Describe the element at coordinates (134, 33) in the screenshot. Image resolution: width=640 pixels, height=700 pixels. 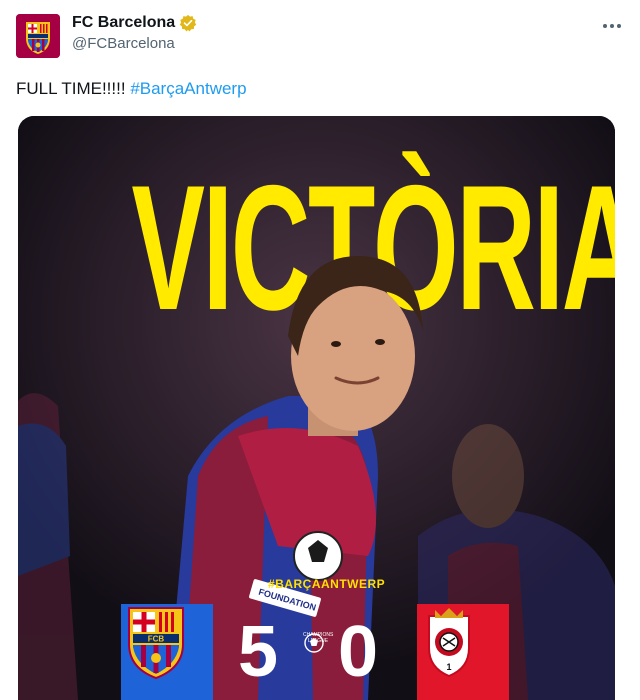
I see `account-names: FC Barcelona @FCBarcelona` at that location.